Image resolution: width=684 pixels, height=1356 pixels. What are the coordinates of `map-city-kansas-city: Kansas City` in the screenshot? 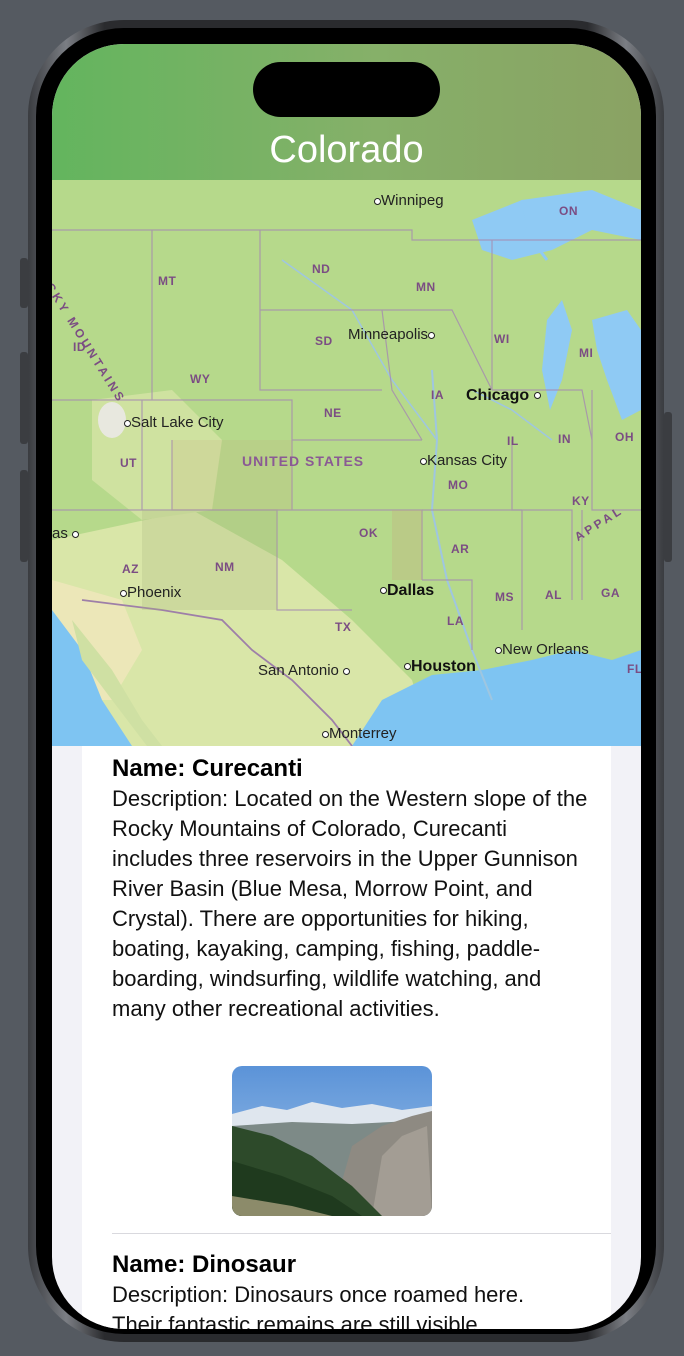 It's located at (463, 460).